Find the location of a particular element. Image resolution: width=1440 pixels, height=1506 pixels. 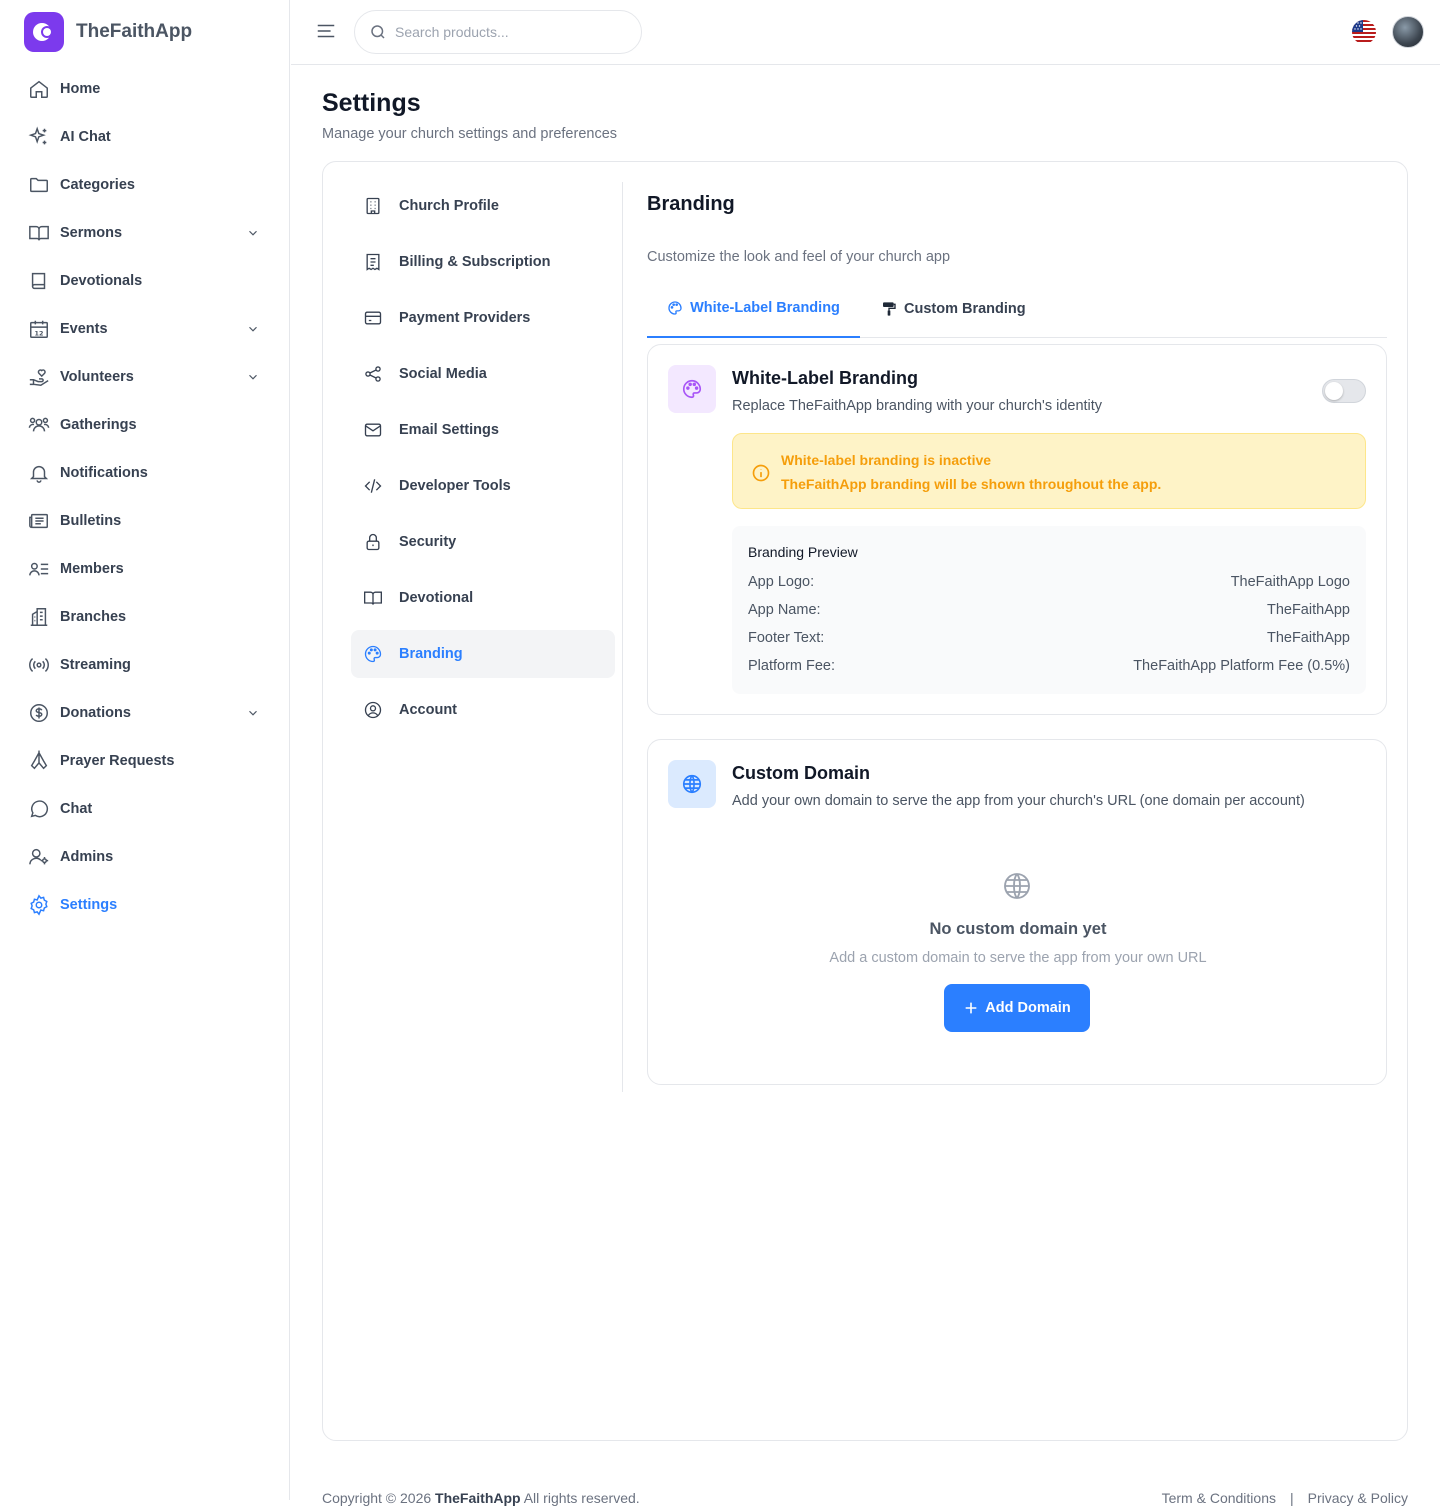

settings-nav-devotional: Devotional is located at coordinates (483, 598).